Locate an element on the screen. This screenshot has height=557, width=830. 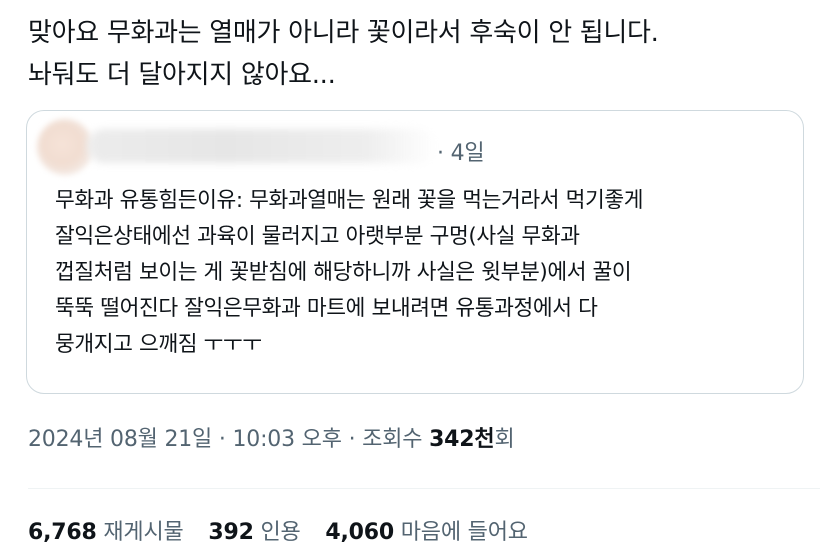
quoted-author-avatar-blurred is located at coordinates (65, 147).